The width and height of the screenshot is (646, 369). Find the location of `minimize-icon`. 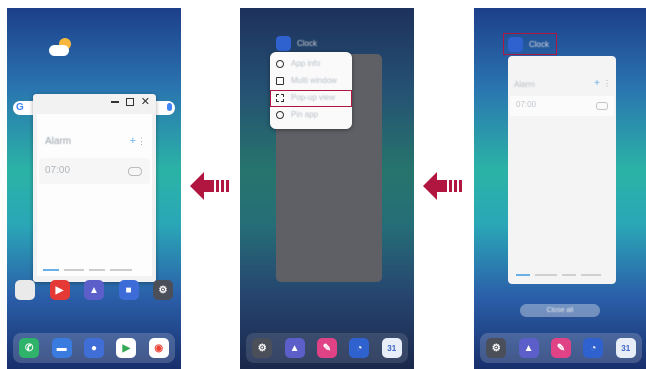

minimize-icon is located at coordinates (114, 102).